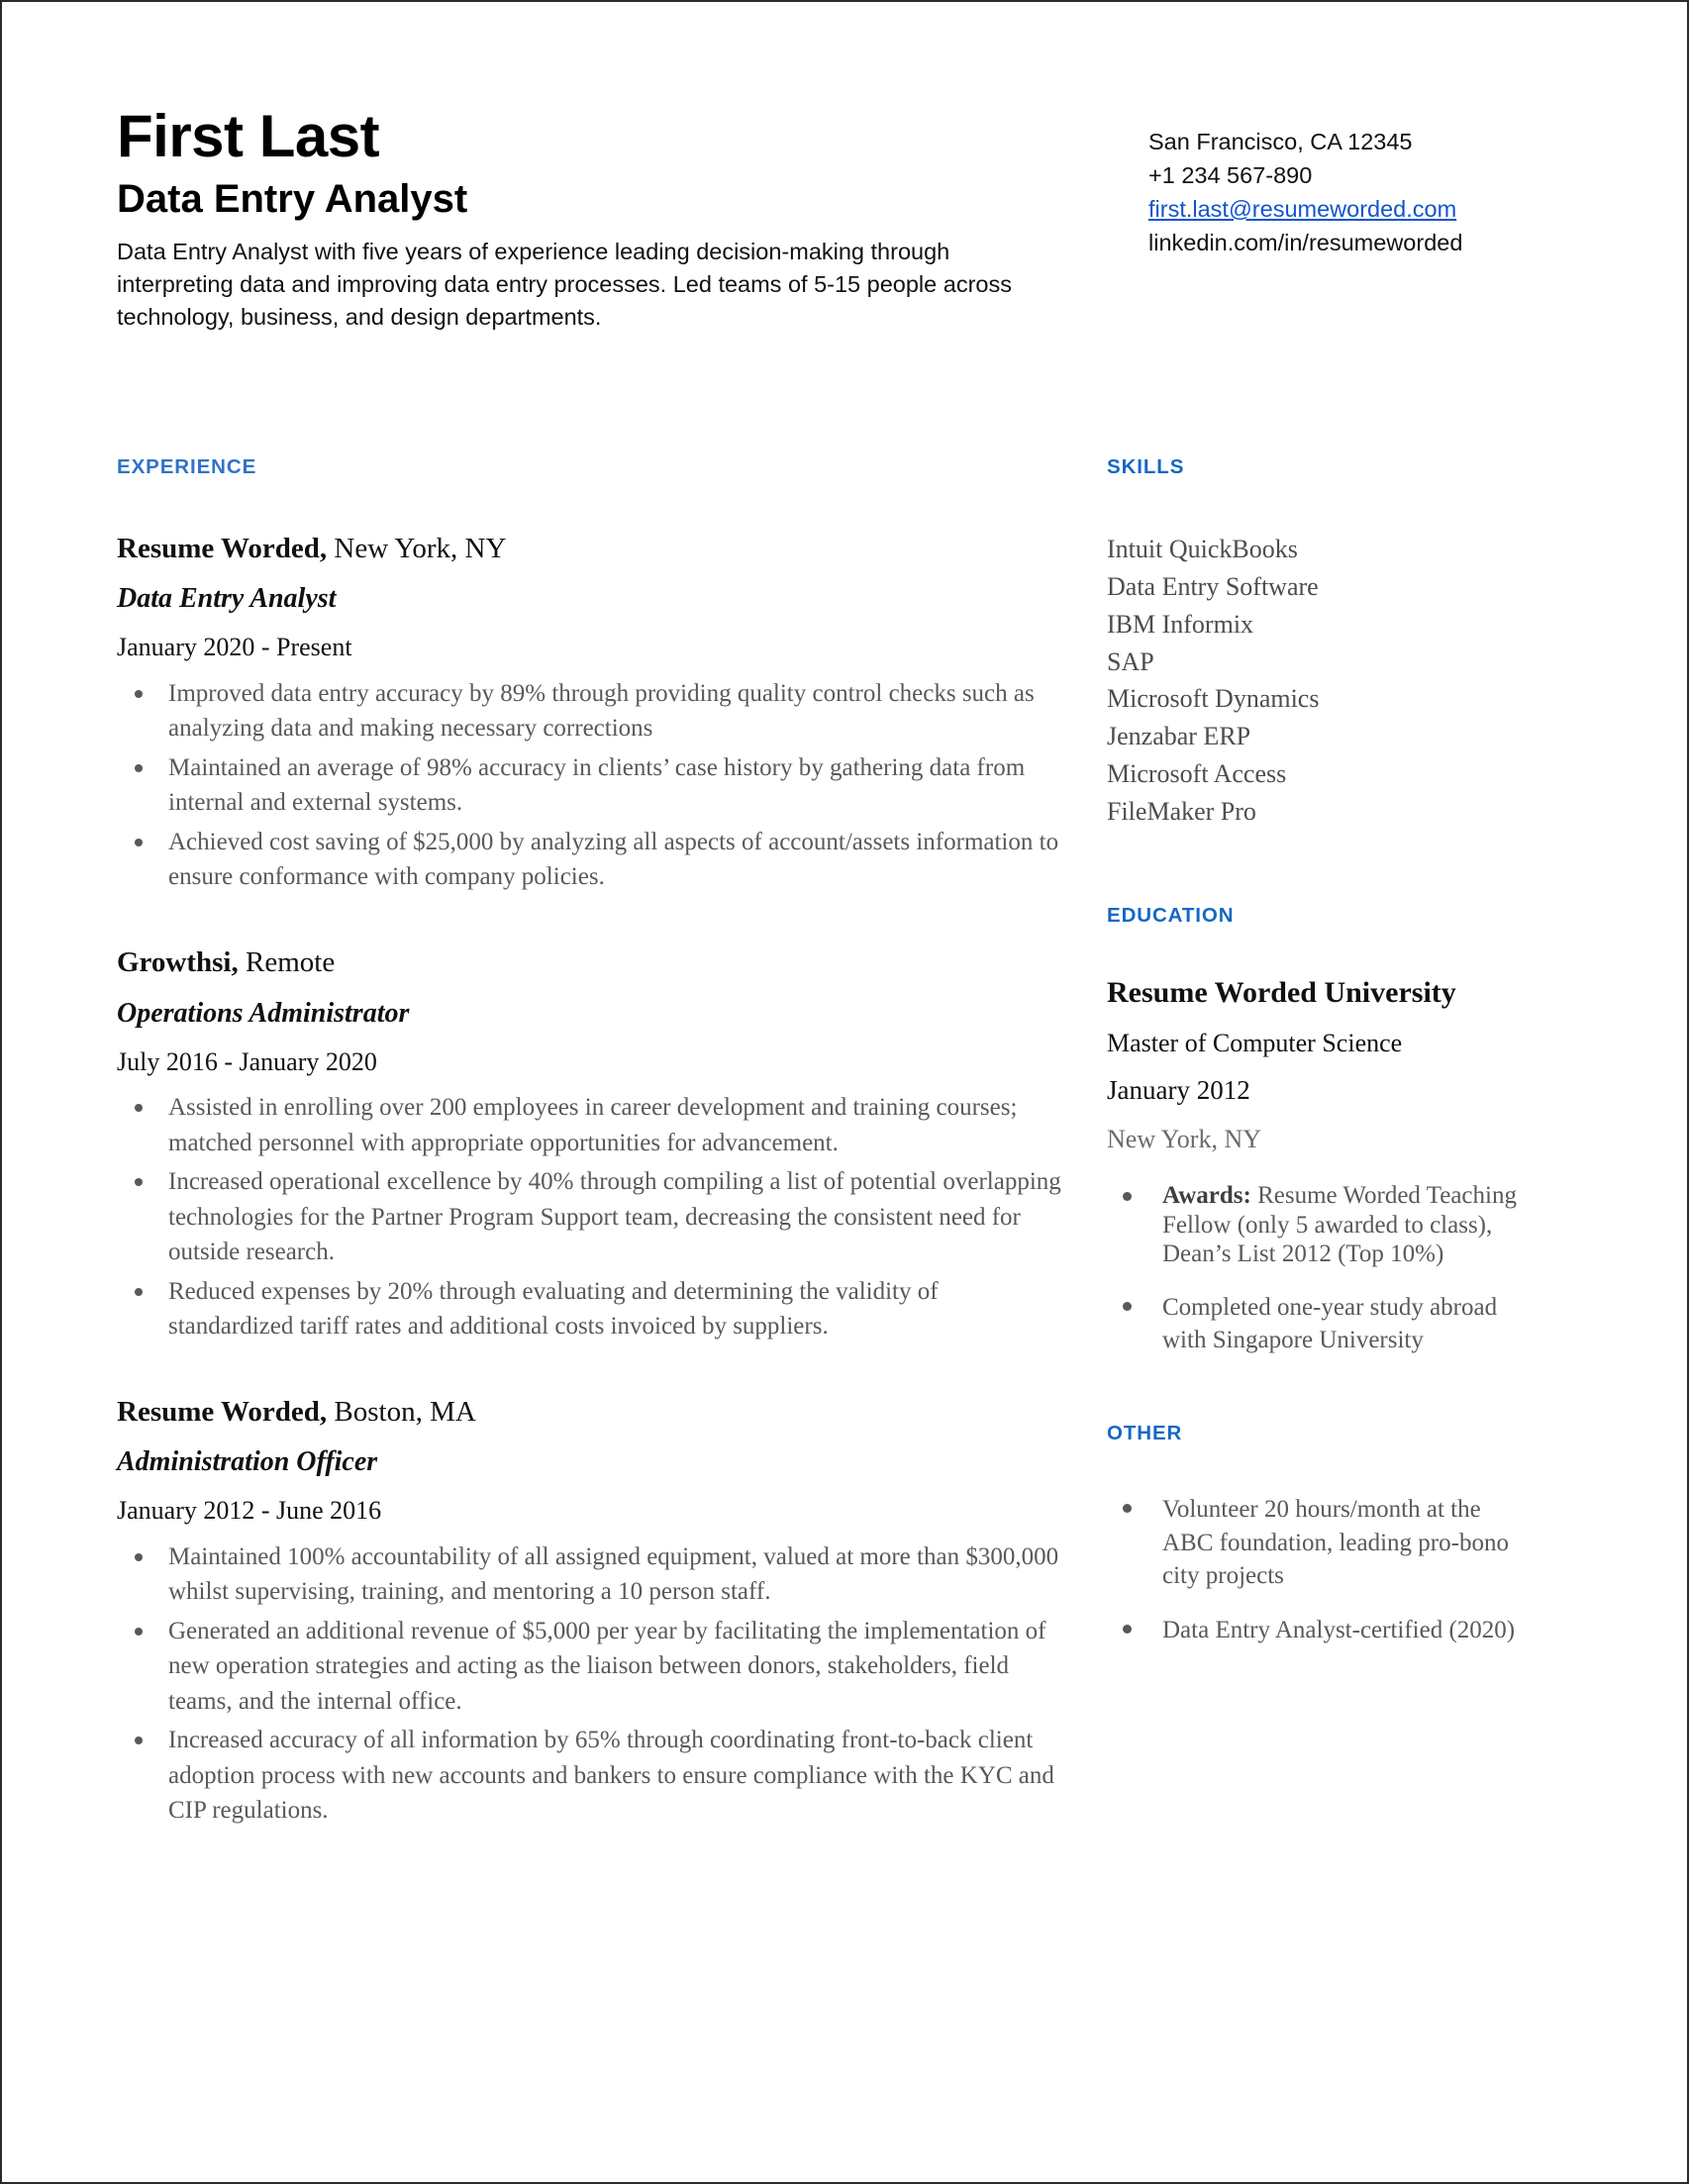  Describe the element at coordinates (247, 1462) in the screenshot. I see `experience-role: Administration Officer` at that location.